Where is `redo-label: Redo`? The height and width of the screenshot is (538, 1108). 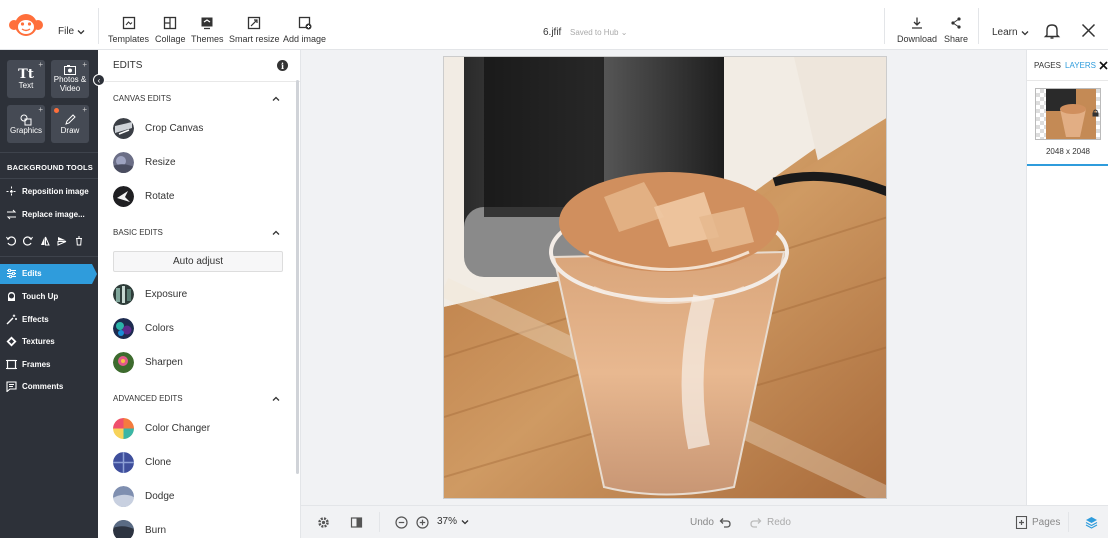 redo-label: Redo is located at coordinates (779, 522).